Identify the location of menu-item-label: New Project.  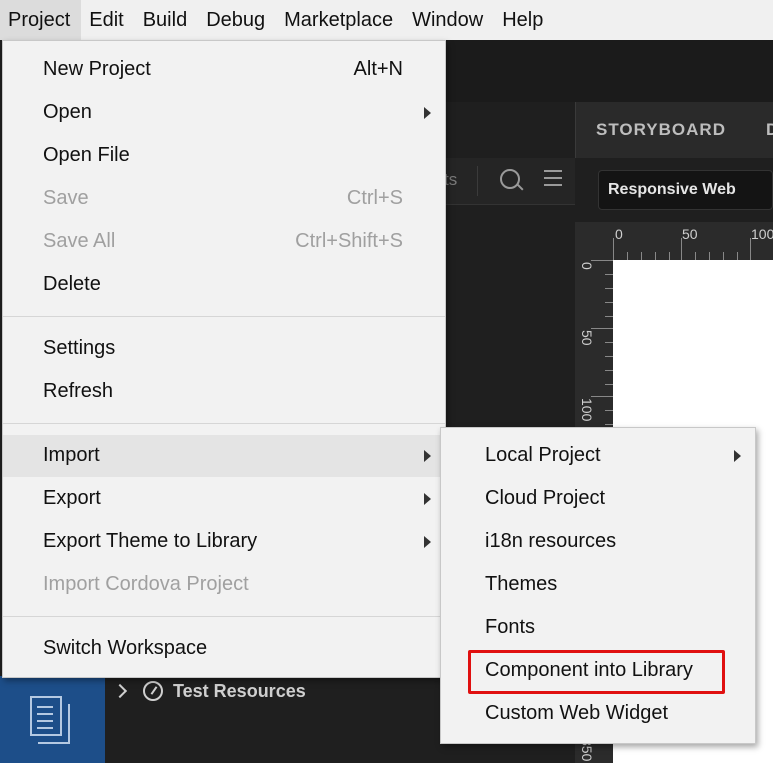
(97, 69).